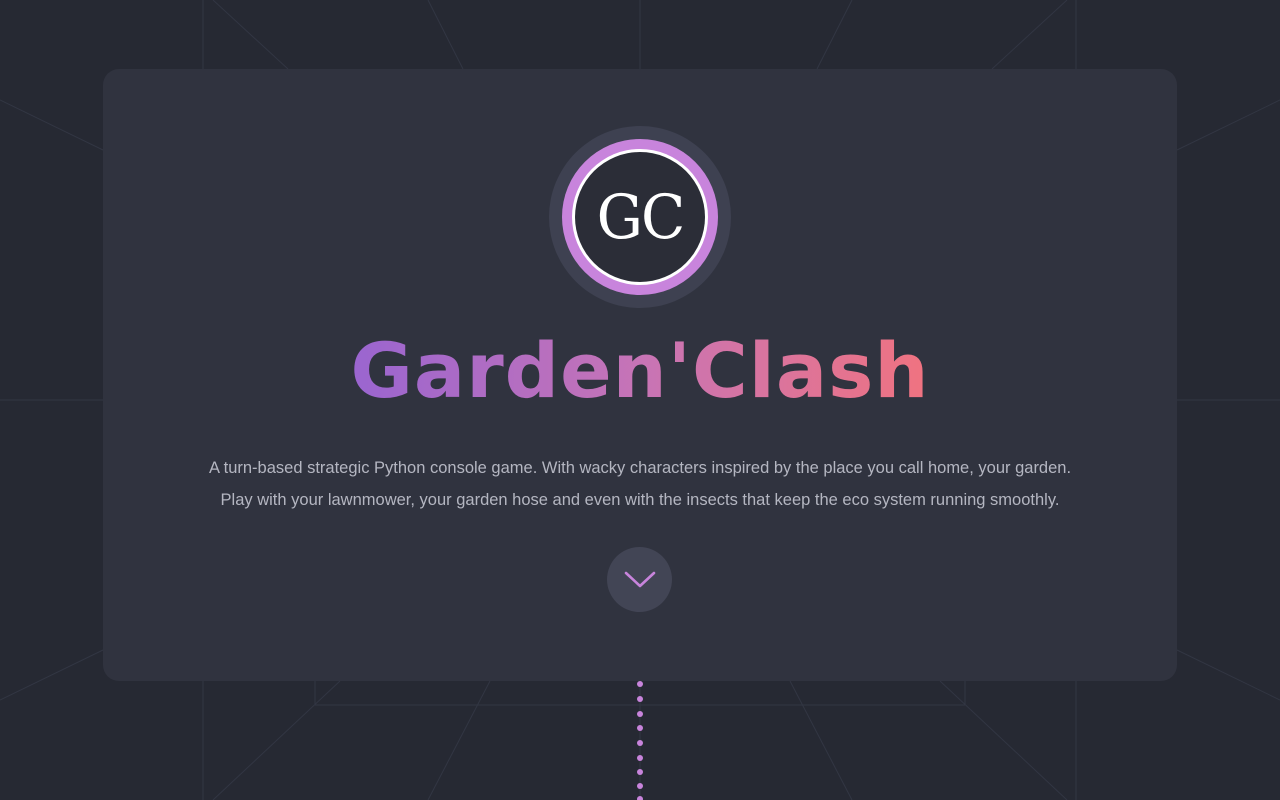  I want to click on logo: GC, so click(640, 217).